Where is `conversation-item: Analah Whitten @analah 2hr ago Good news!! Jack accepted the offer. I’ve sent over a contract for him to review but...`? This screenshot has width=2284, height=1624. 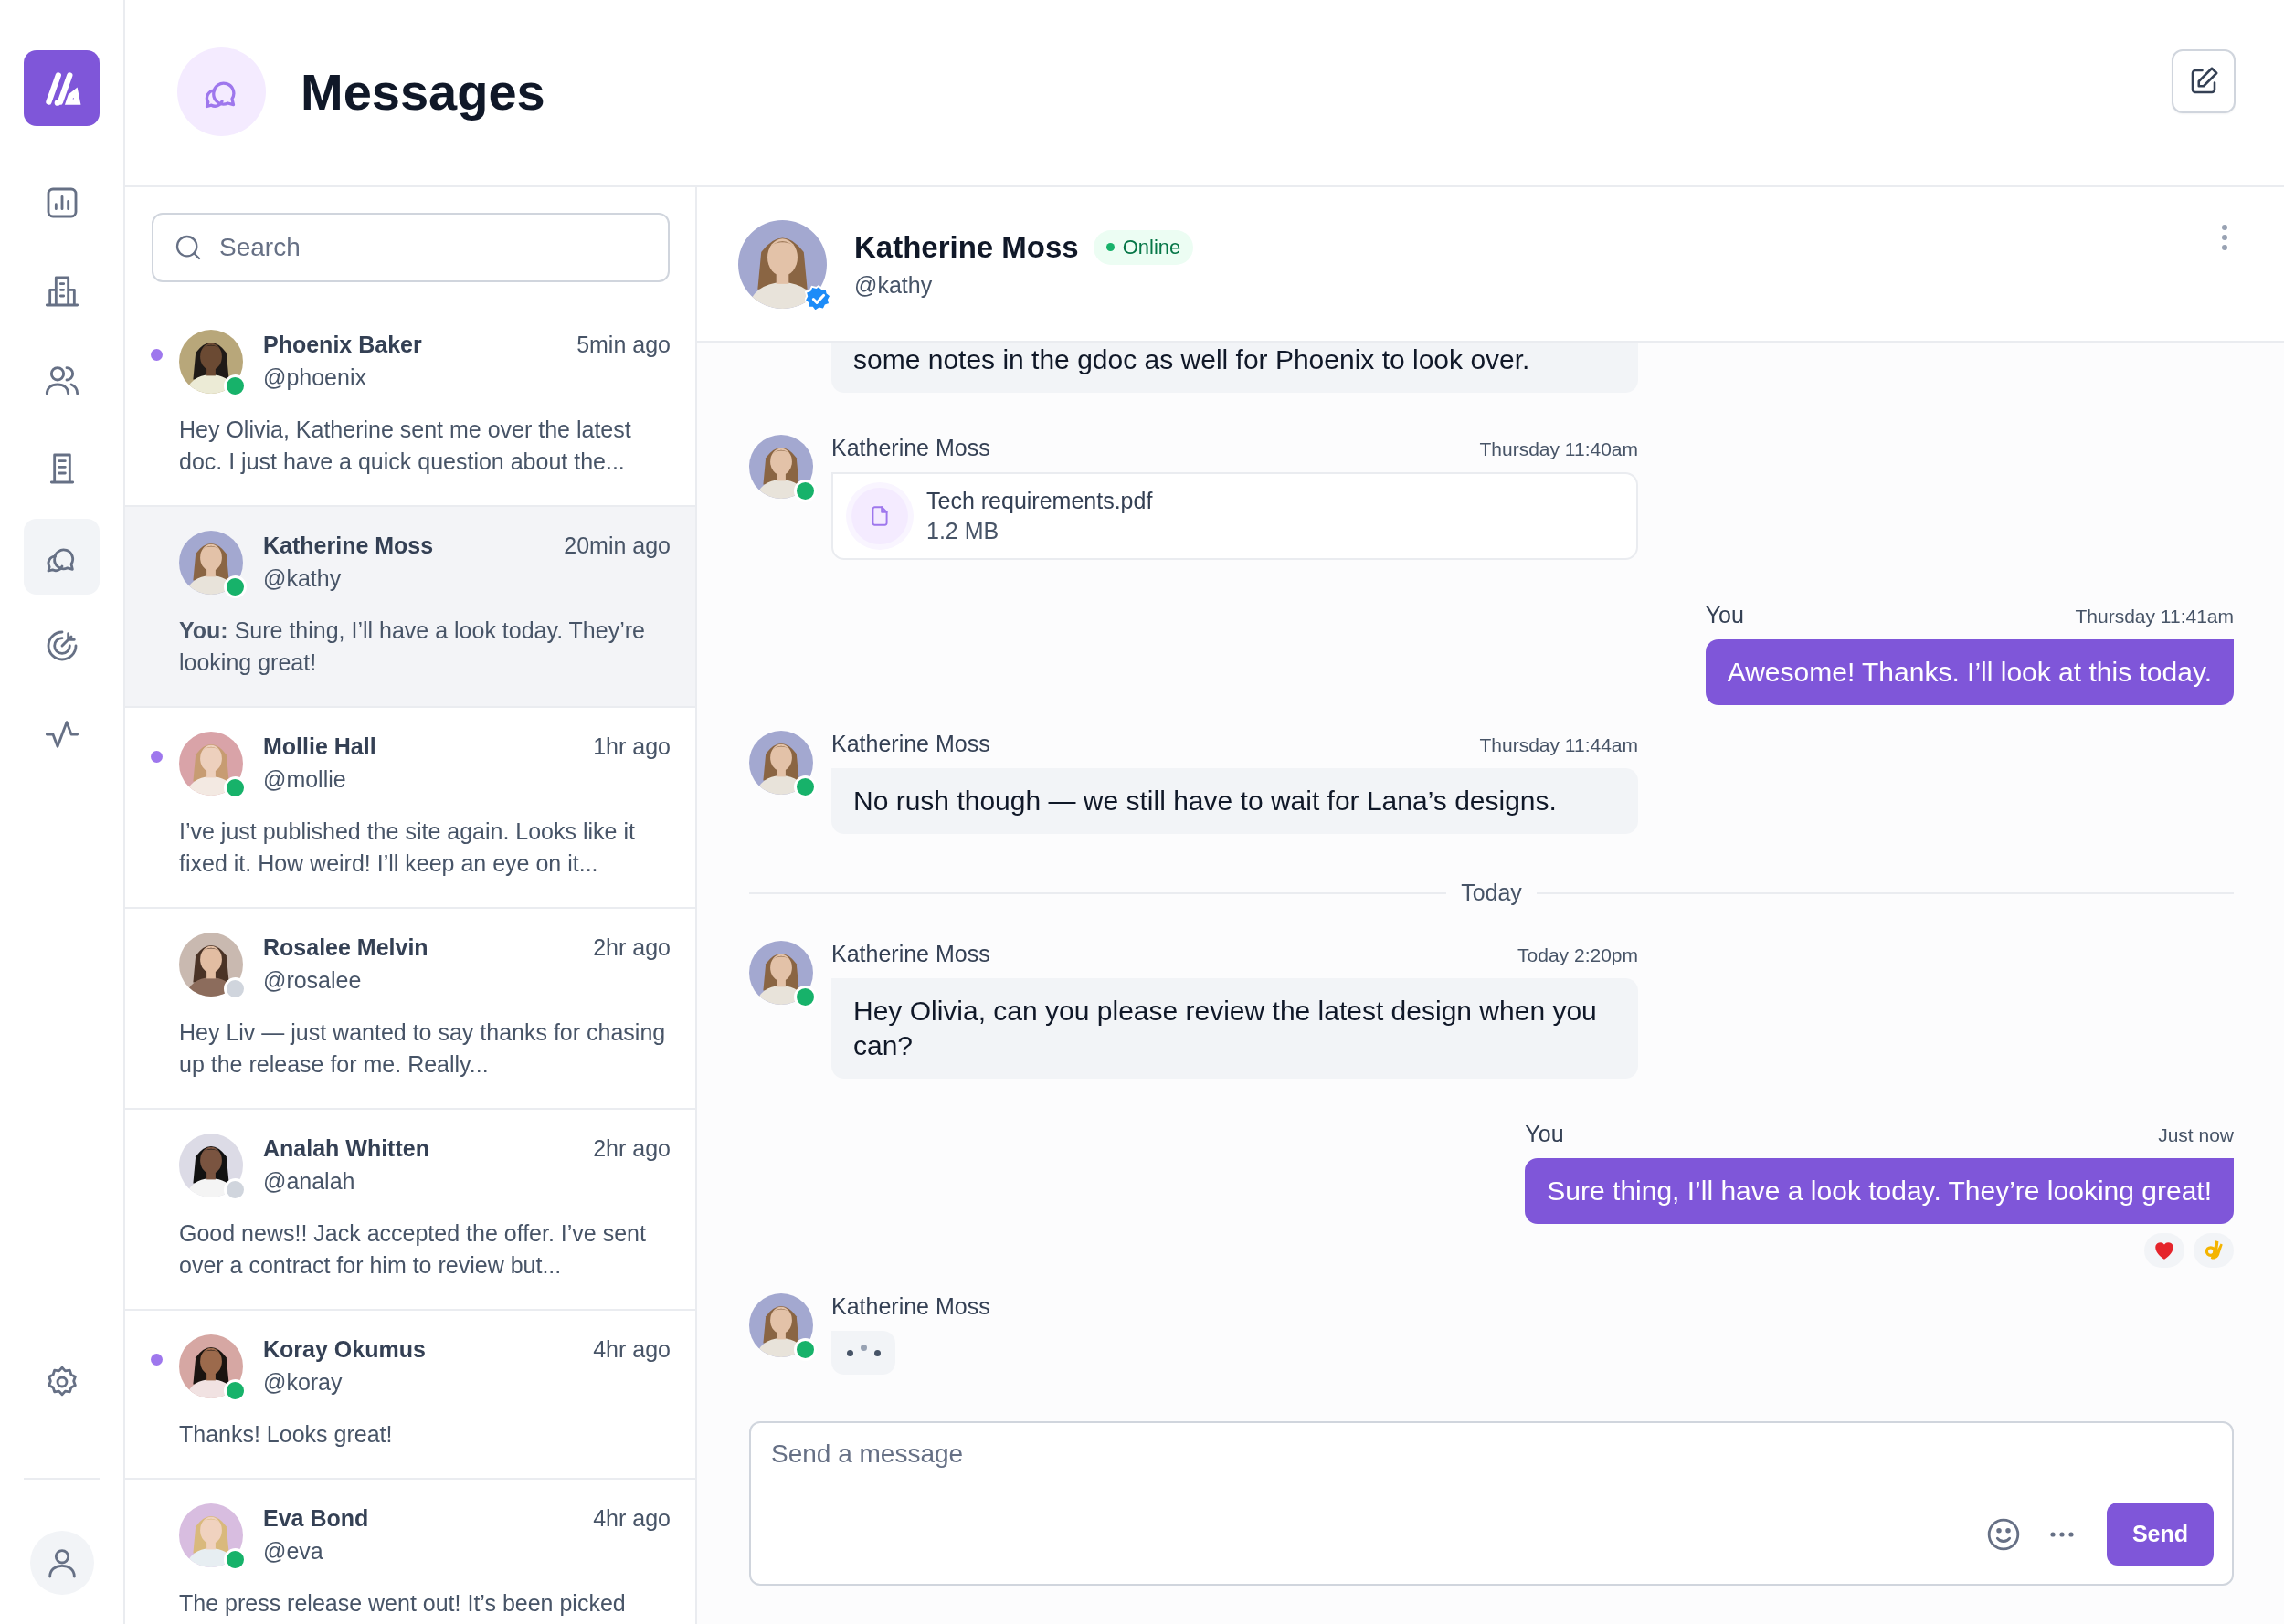 conversation-item: Analah Whitten @analah 2hr ago Good news!! Jack accepted the offer. I’ve sent over a contract for him to review but... is located at coordinates (410, 1211).